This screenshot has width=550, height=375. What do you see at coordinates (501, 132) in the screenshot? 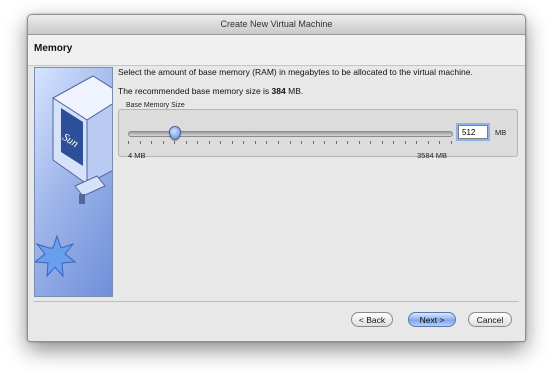
I see `memory-unit-label: MB` at bounding box center [501, 132].